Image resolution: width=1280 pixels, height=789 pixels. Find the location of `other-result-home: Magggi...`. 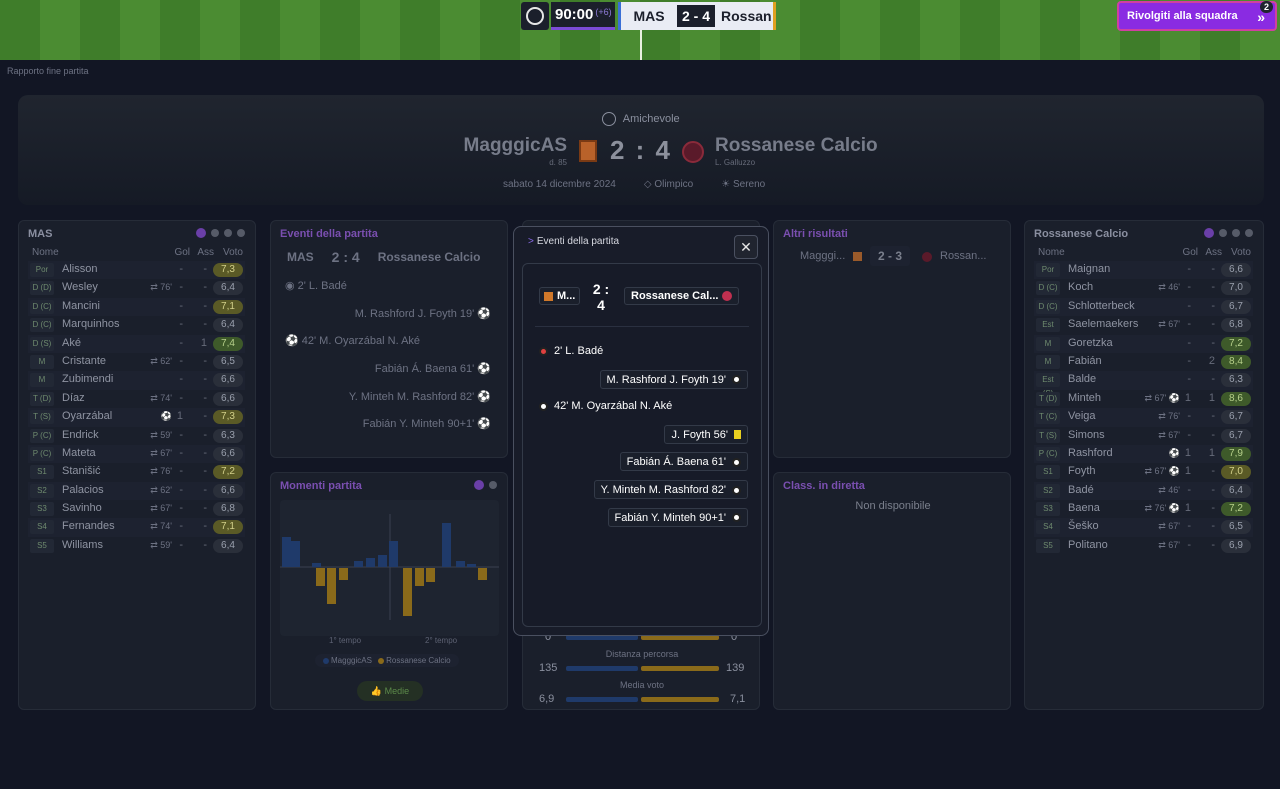

other-result-home: Magggi... is located at coordinates (822, 256).